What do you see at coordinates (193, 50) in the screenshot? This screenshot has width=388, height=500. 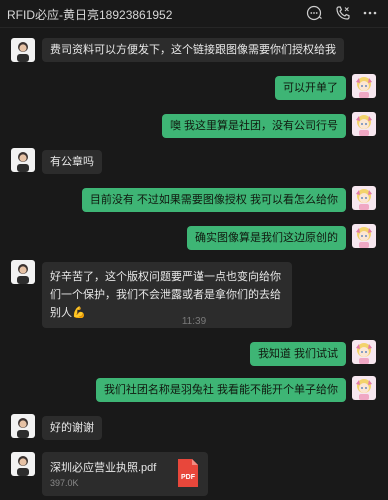 I see `message-bubble-incoming: 费司资料可以方便发下，这个链接跟图像需要你们授权给我` at bounding box center [193, 50].